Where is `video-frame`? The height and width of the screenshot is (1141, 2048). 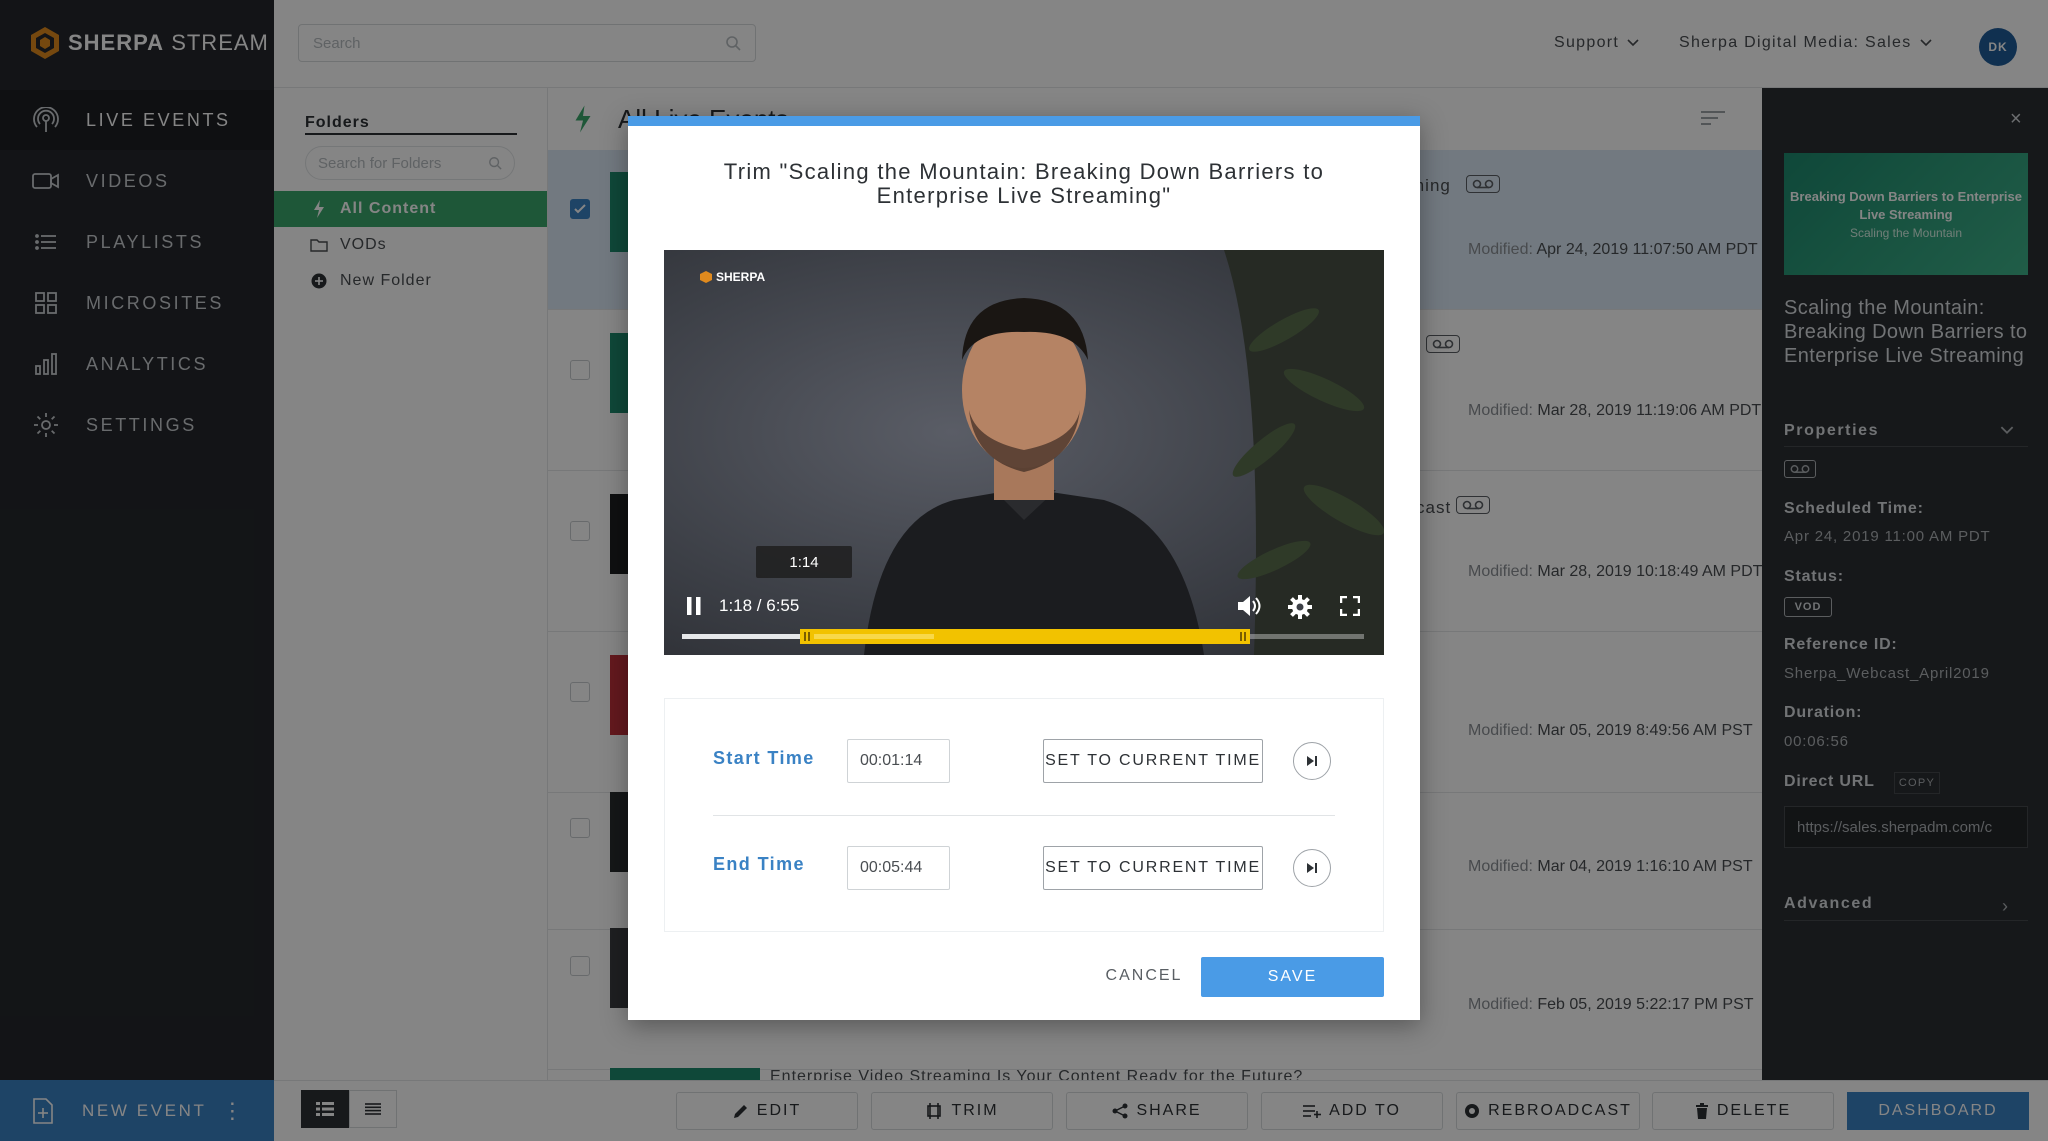 video-frame is located at coordinates (1124, 452).